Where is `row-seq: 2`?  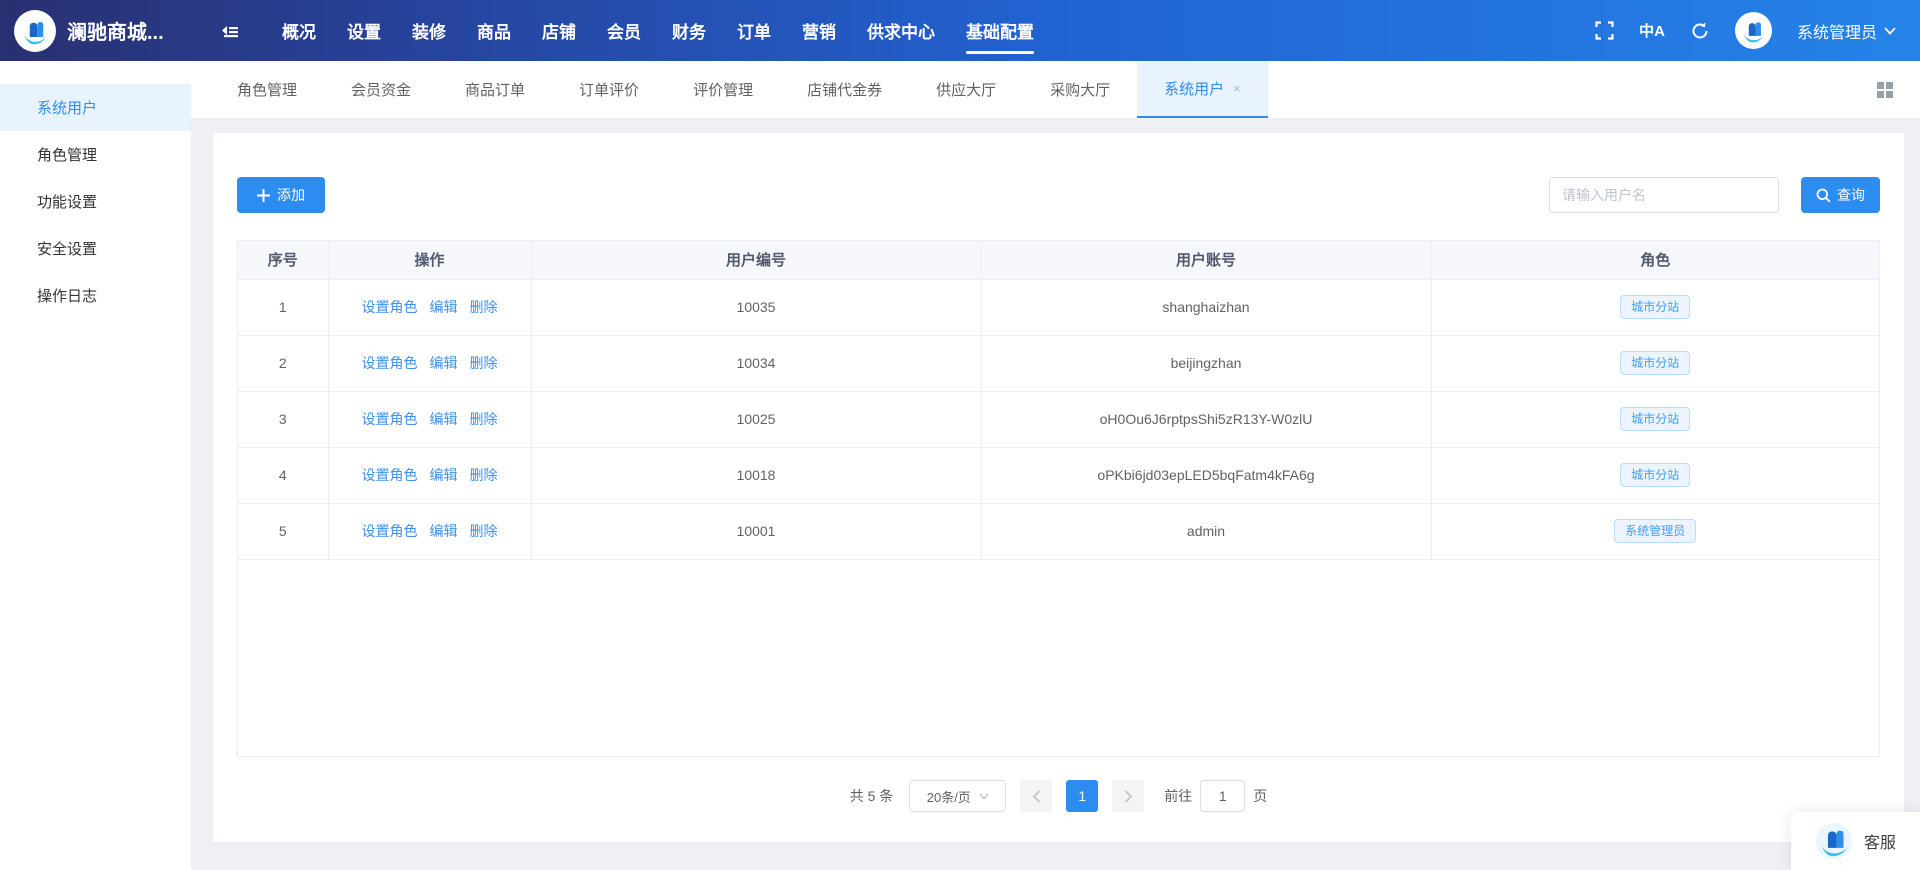
row-seq: 2 is located at coordinates (283, 363).